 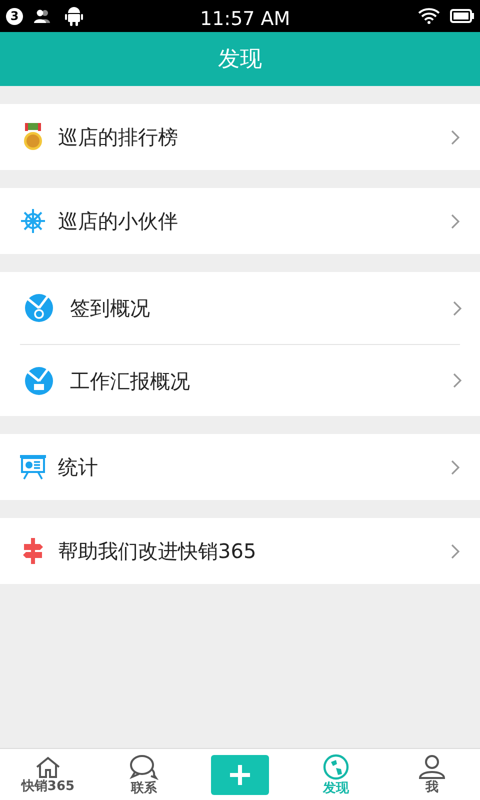 I want to click on add-button, so click(x=240, y=774).